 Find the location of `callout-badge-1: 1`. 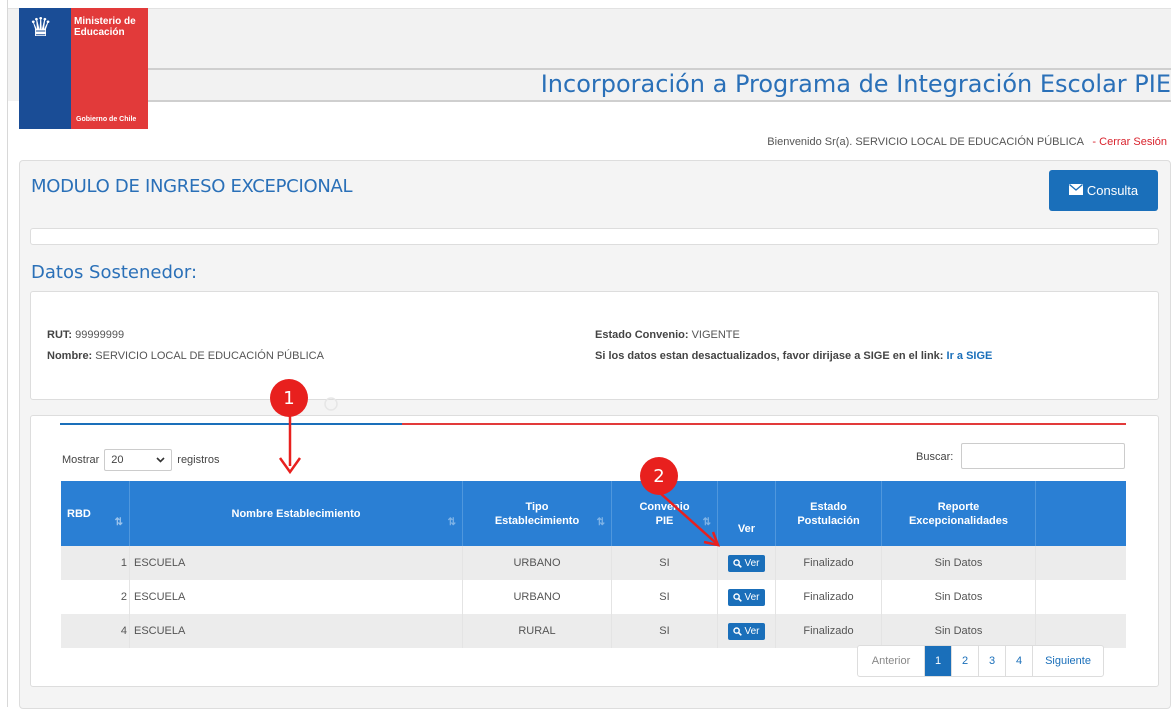

callout-badge-1: 1 is located at coordinates (289, 398).